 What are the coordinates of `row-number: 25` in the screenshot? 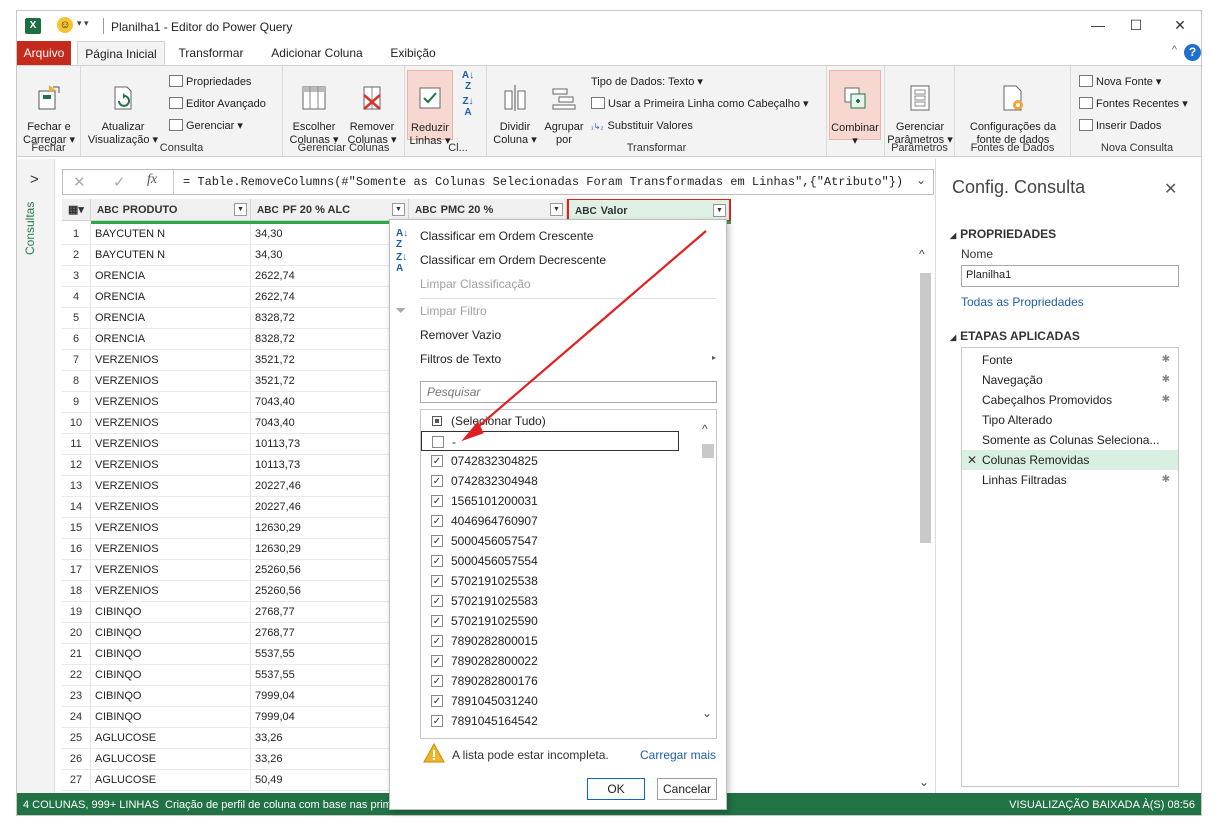 It's located at (76, 738).